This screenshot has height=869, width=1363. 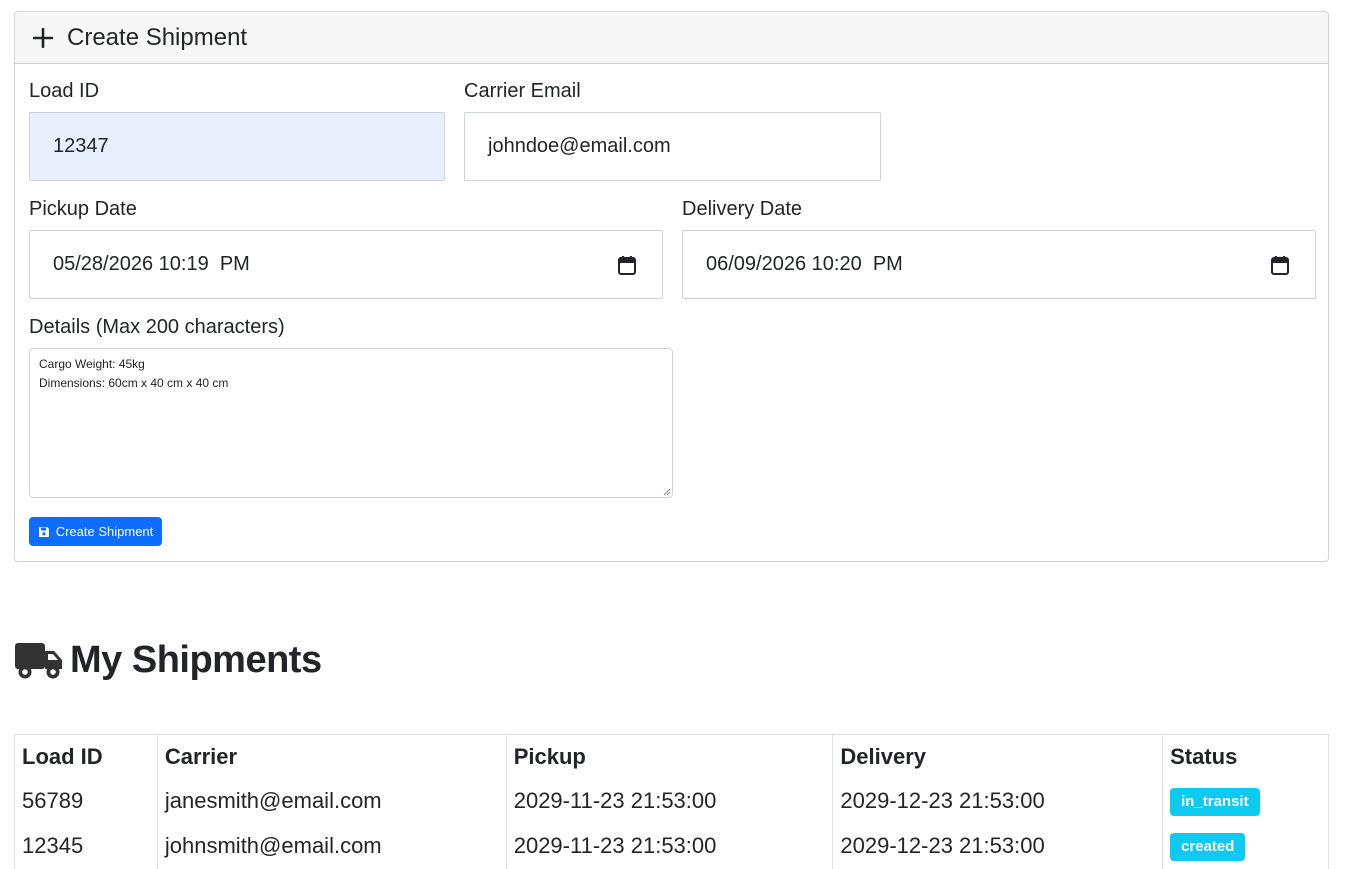 What do you see at coordinates (38, 661) in the screenshot?
I see `truck-icon` at bounding box center [38, 661].